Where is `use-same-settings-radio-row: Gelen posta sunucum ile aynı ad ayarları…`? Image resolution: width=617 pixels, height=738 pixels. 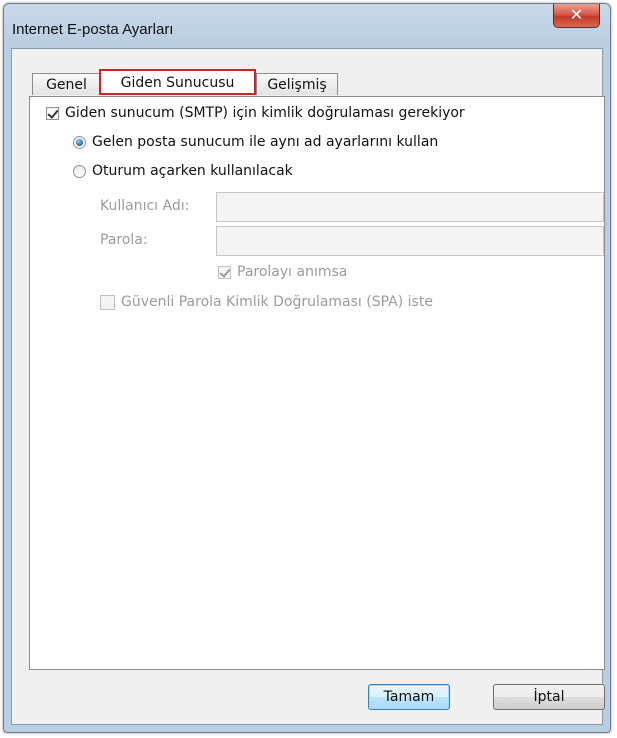
use-same-settings-radio-row: Gelen posta sunucum ile aynı ad ayarları… is located at coordinates (255, 142).